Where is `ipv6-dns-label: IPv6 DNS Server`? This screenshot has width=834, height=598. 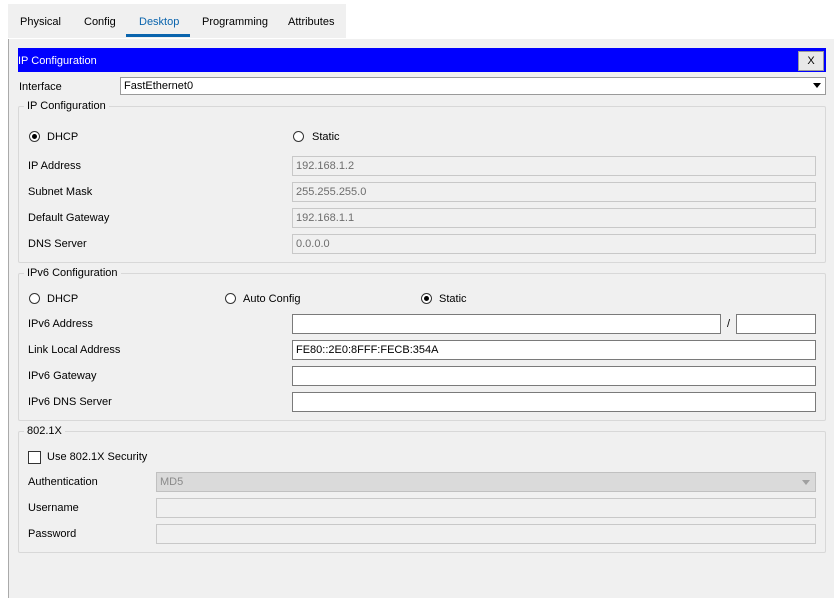 ipv6-dns-label: IPv6 DNS Server is located at coordinates (70, 402).